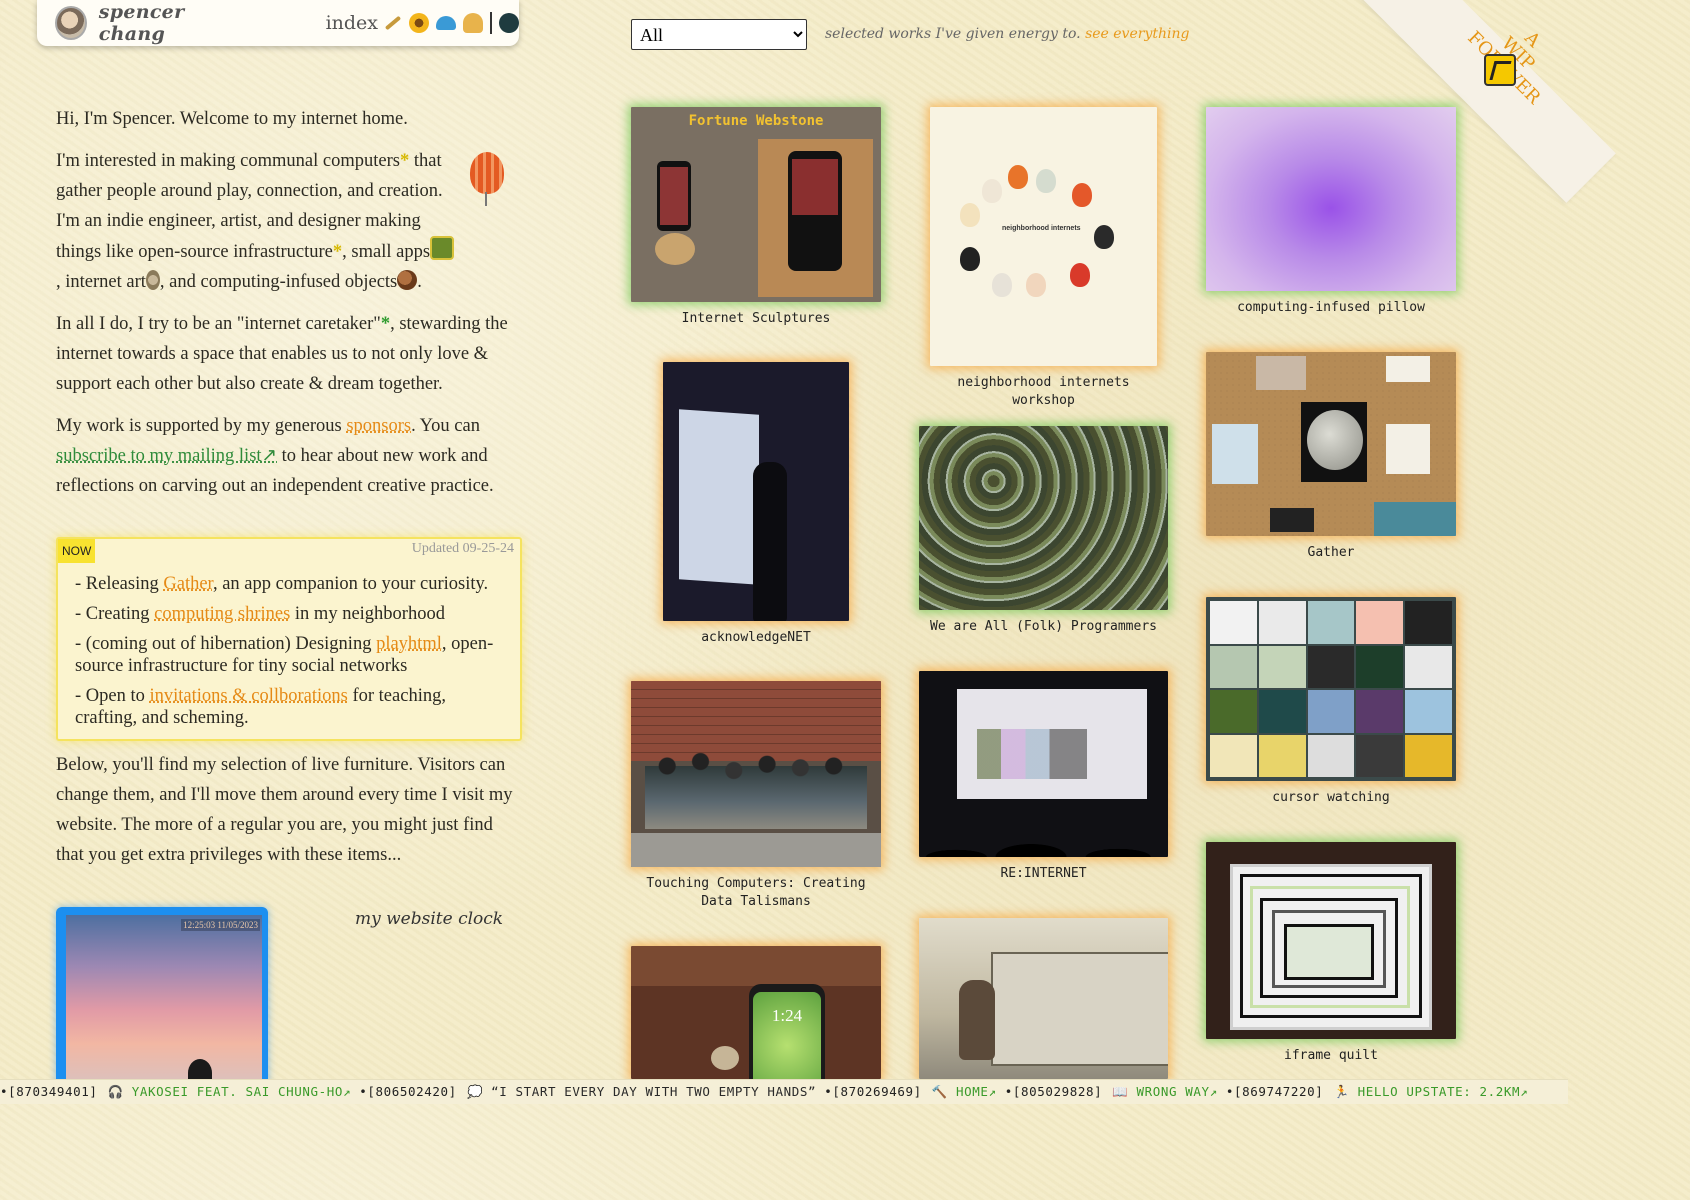 The image size is (1690, 1200). I want to click on work-card-re-internet: RE:INTERNET, so click(1043, 777).